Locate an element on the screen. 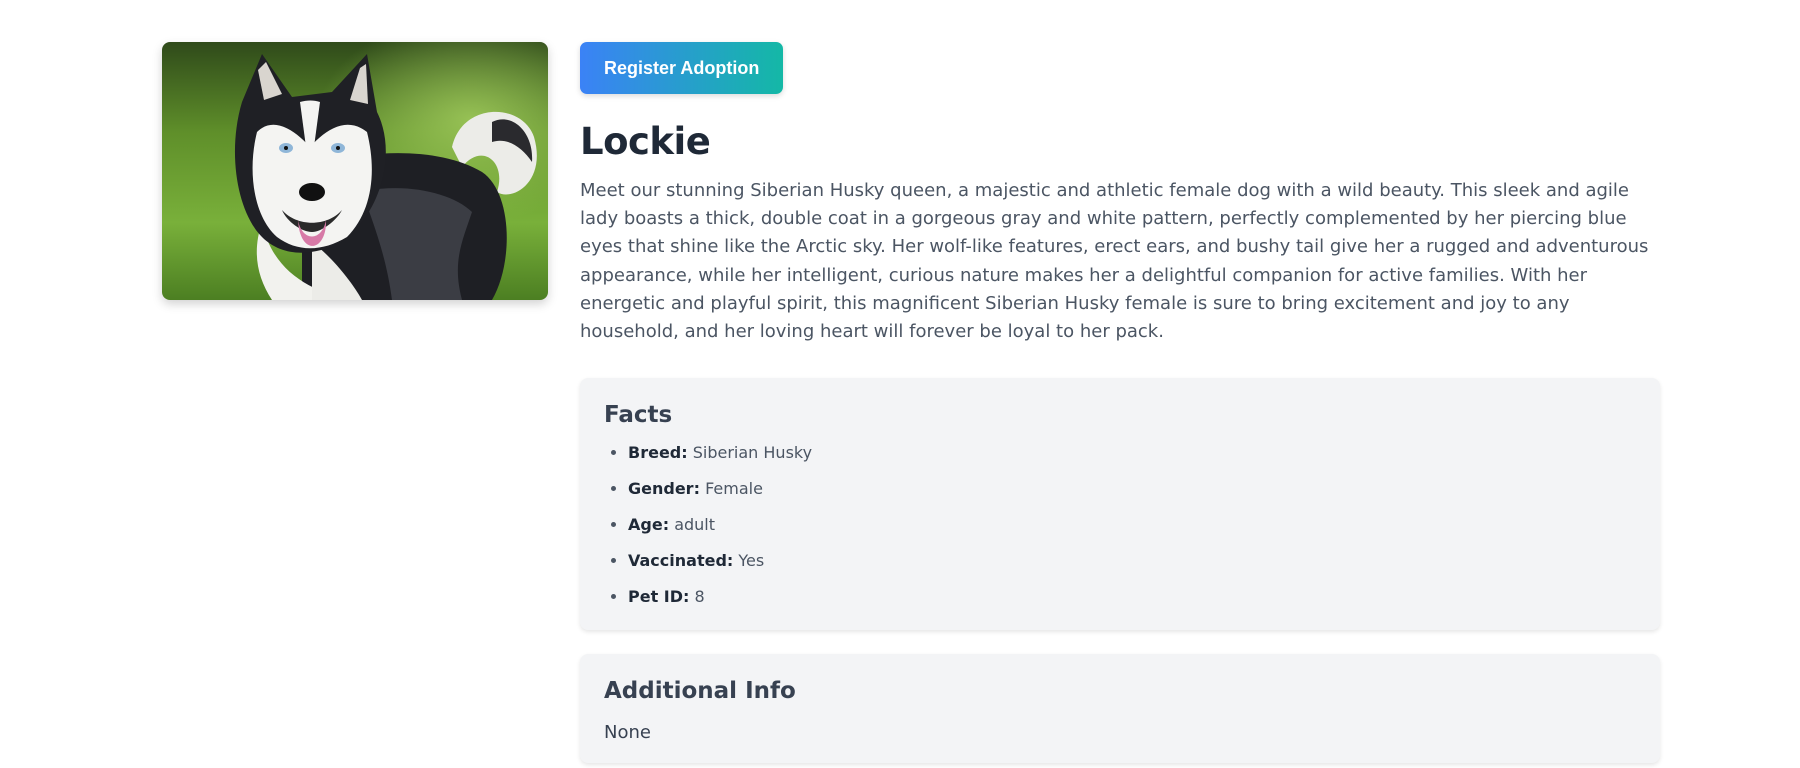 This screenshot has width=1800, height=768. fact-value: Siberian Husky is located at coordinates (752, 453).